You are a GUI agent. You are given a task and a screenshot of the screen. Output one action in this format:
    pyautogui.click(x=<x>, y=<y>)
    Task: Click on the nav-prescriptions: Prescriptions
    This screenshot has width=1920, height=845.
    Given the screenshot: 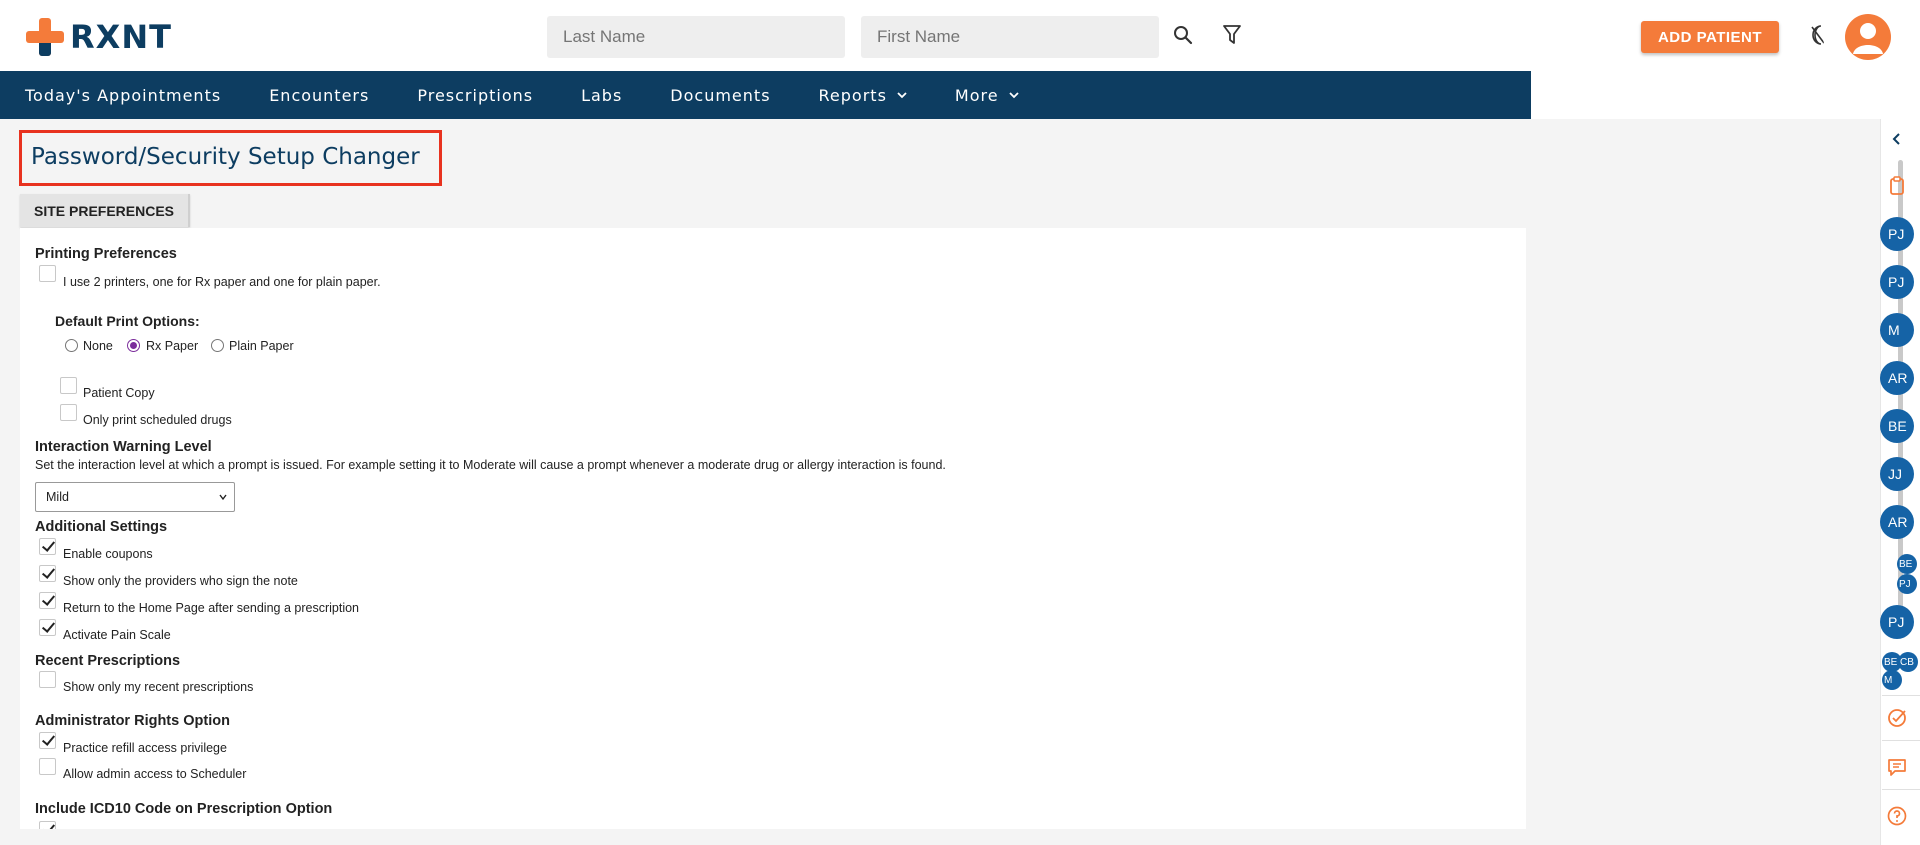 What is the action you would take?
    pyautogui.click(x=475, y=95)
    